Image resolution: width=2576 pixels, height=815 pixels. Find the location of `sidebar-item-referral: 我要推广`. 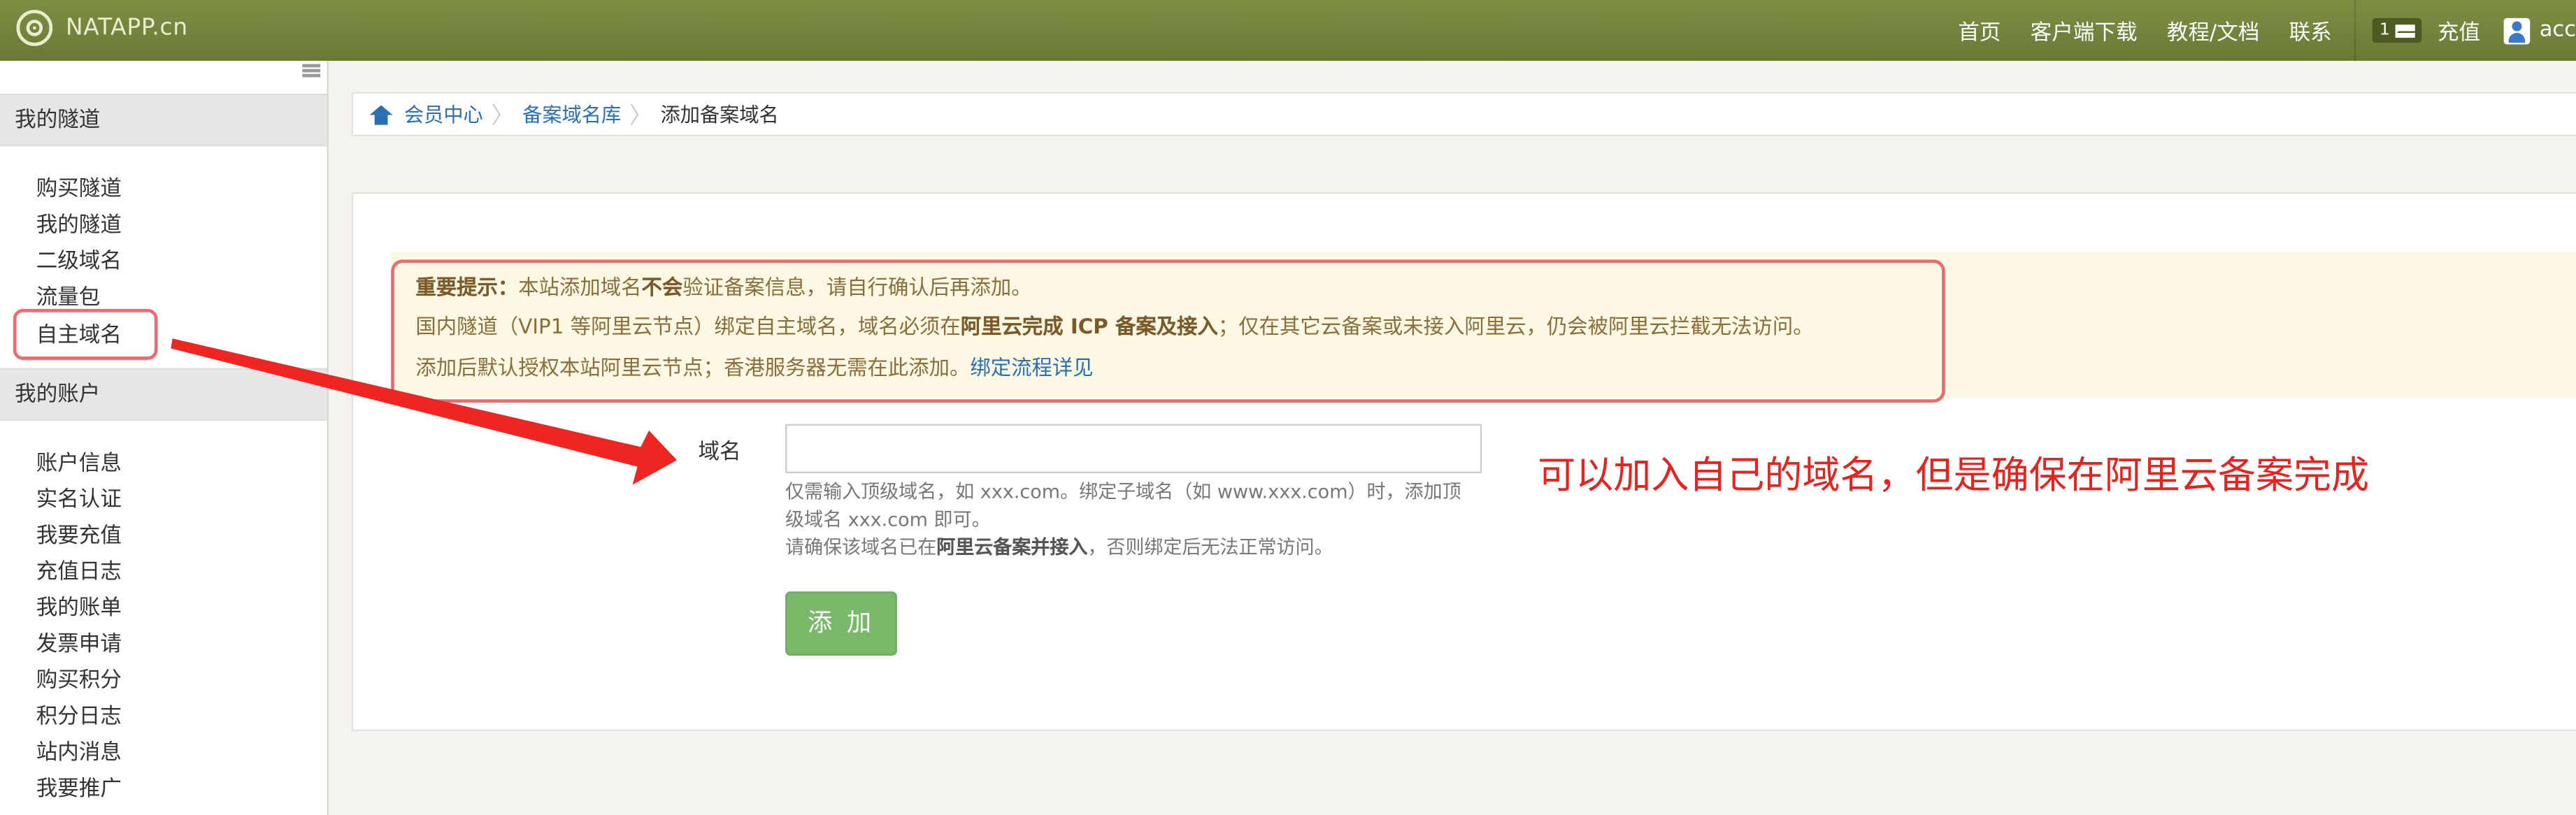

sidebar-item-referral: 我要推广 is located at coordinates (79, 786).